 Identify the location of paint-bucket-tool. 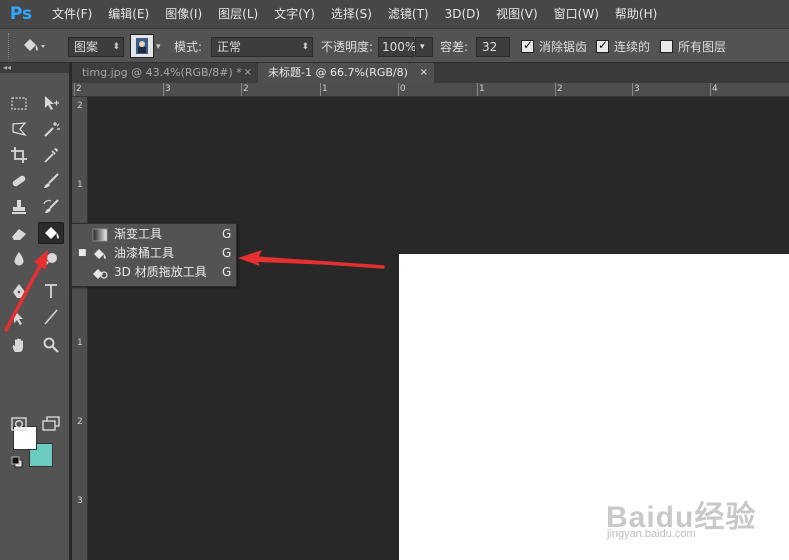
(51, 233).